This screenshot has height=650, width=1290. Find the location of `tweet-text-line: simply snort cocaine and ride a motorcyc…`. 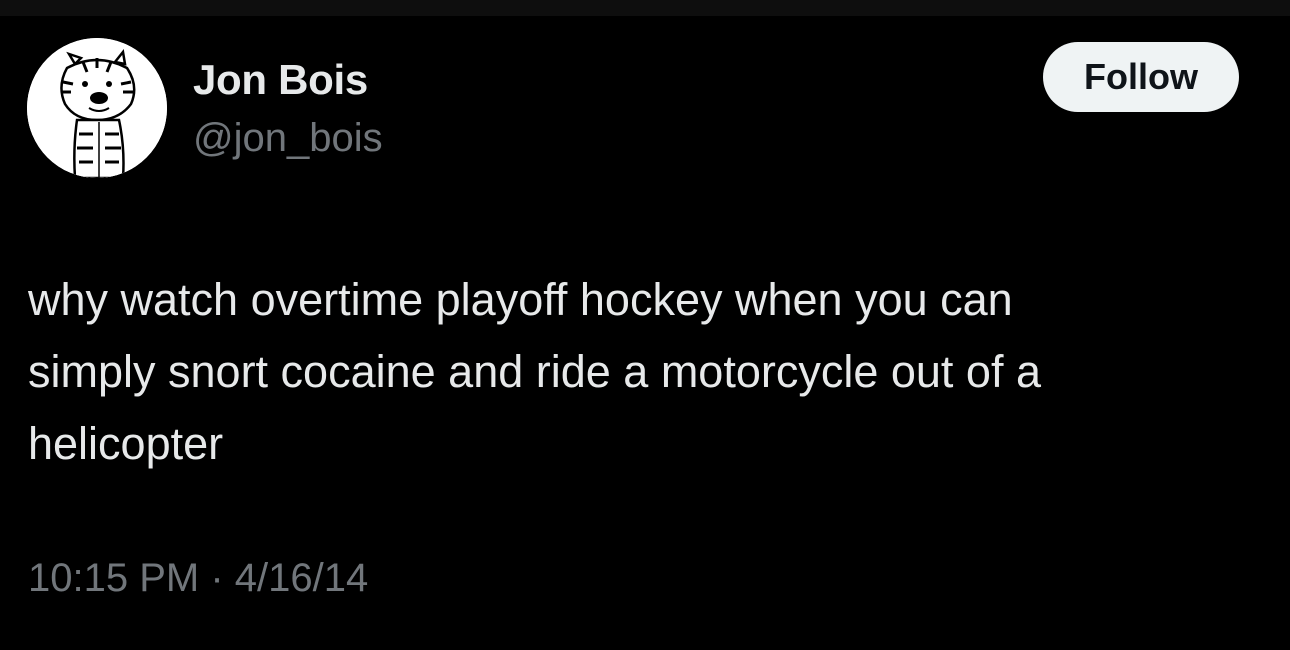

tweet-text-line: simply snort cocaine and ride a motorcyc… is located at coordinates (534, 371).